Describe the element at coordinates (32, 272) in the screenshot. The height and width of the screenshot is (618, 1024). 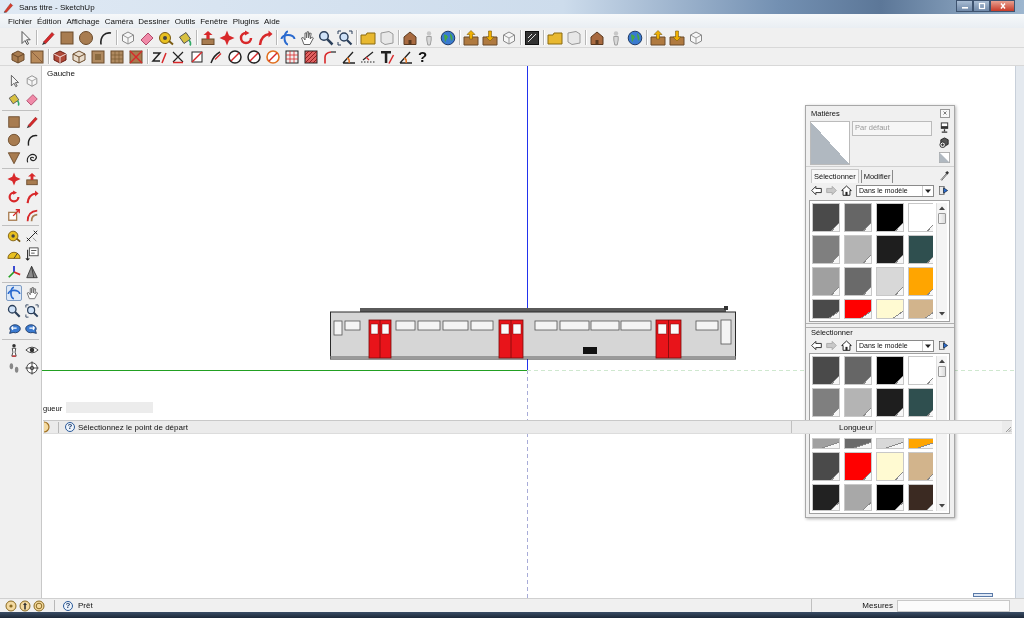
I see `prism-icon` at that location.